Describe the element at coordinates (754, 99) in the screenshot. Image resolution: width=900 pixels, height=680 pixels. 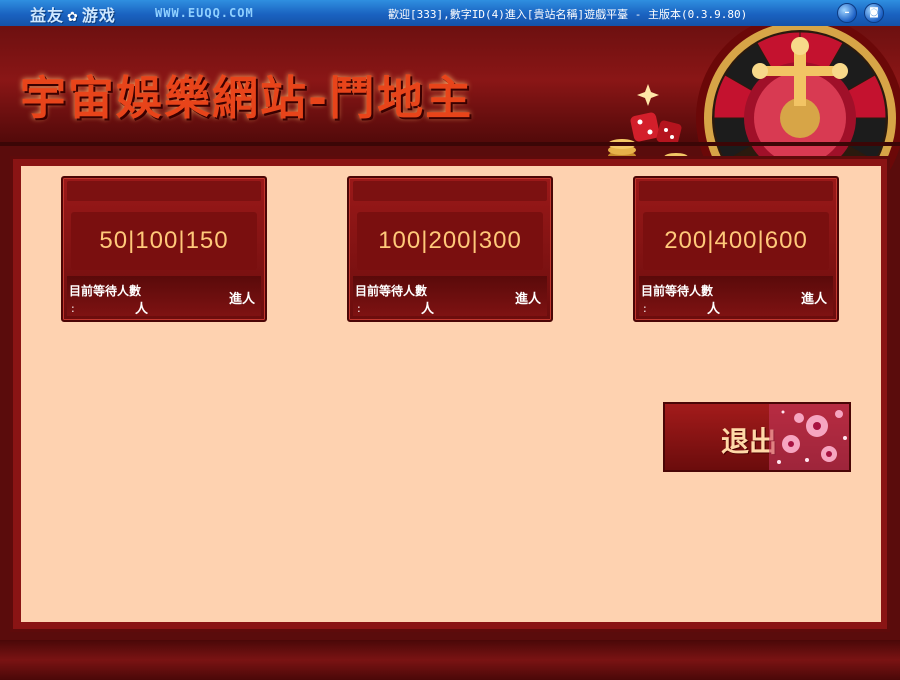
I see `roulette-icon` at that location.